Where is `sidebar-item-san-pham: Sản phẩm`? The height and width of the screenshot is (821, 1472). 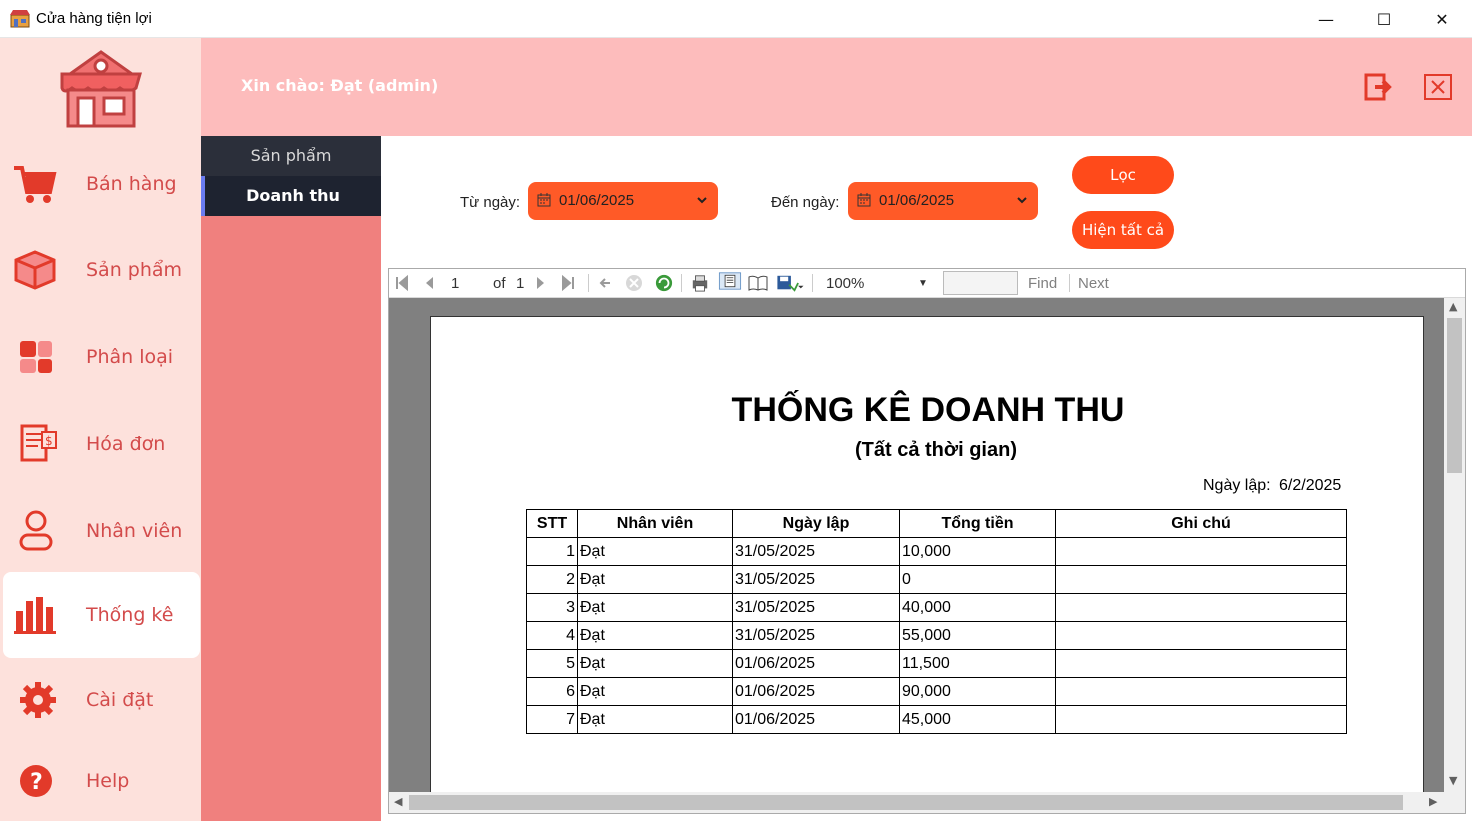
sidebar-item-san-pham: Sản phẩm is located at coordinates (101, 270).